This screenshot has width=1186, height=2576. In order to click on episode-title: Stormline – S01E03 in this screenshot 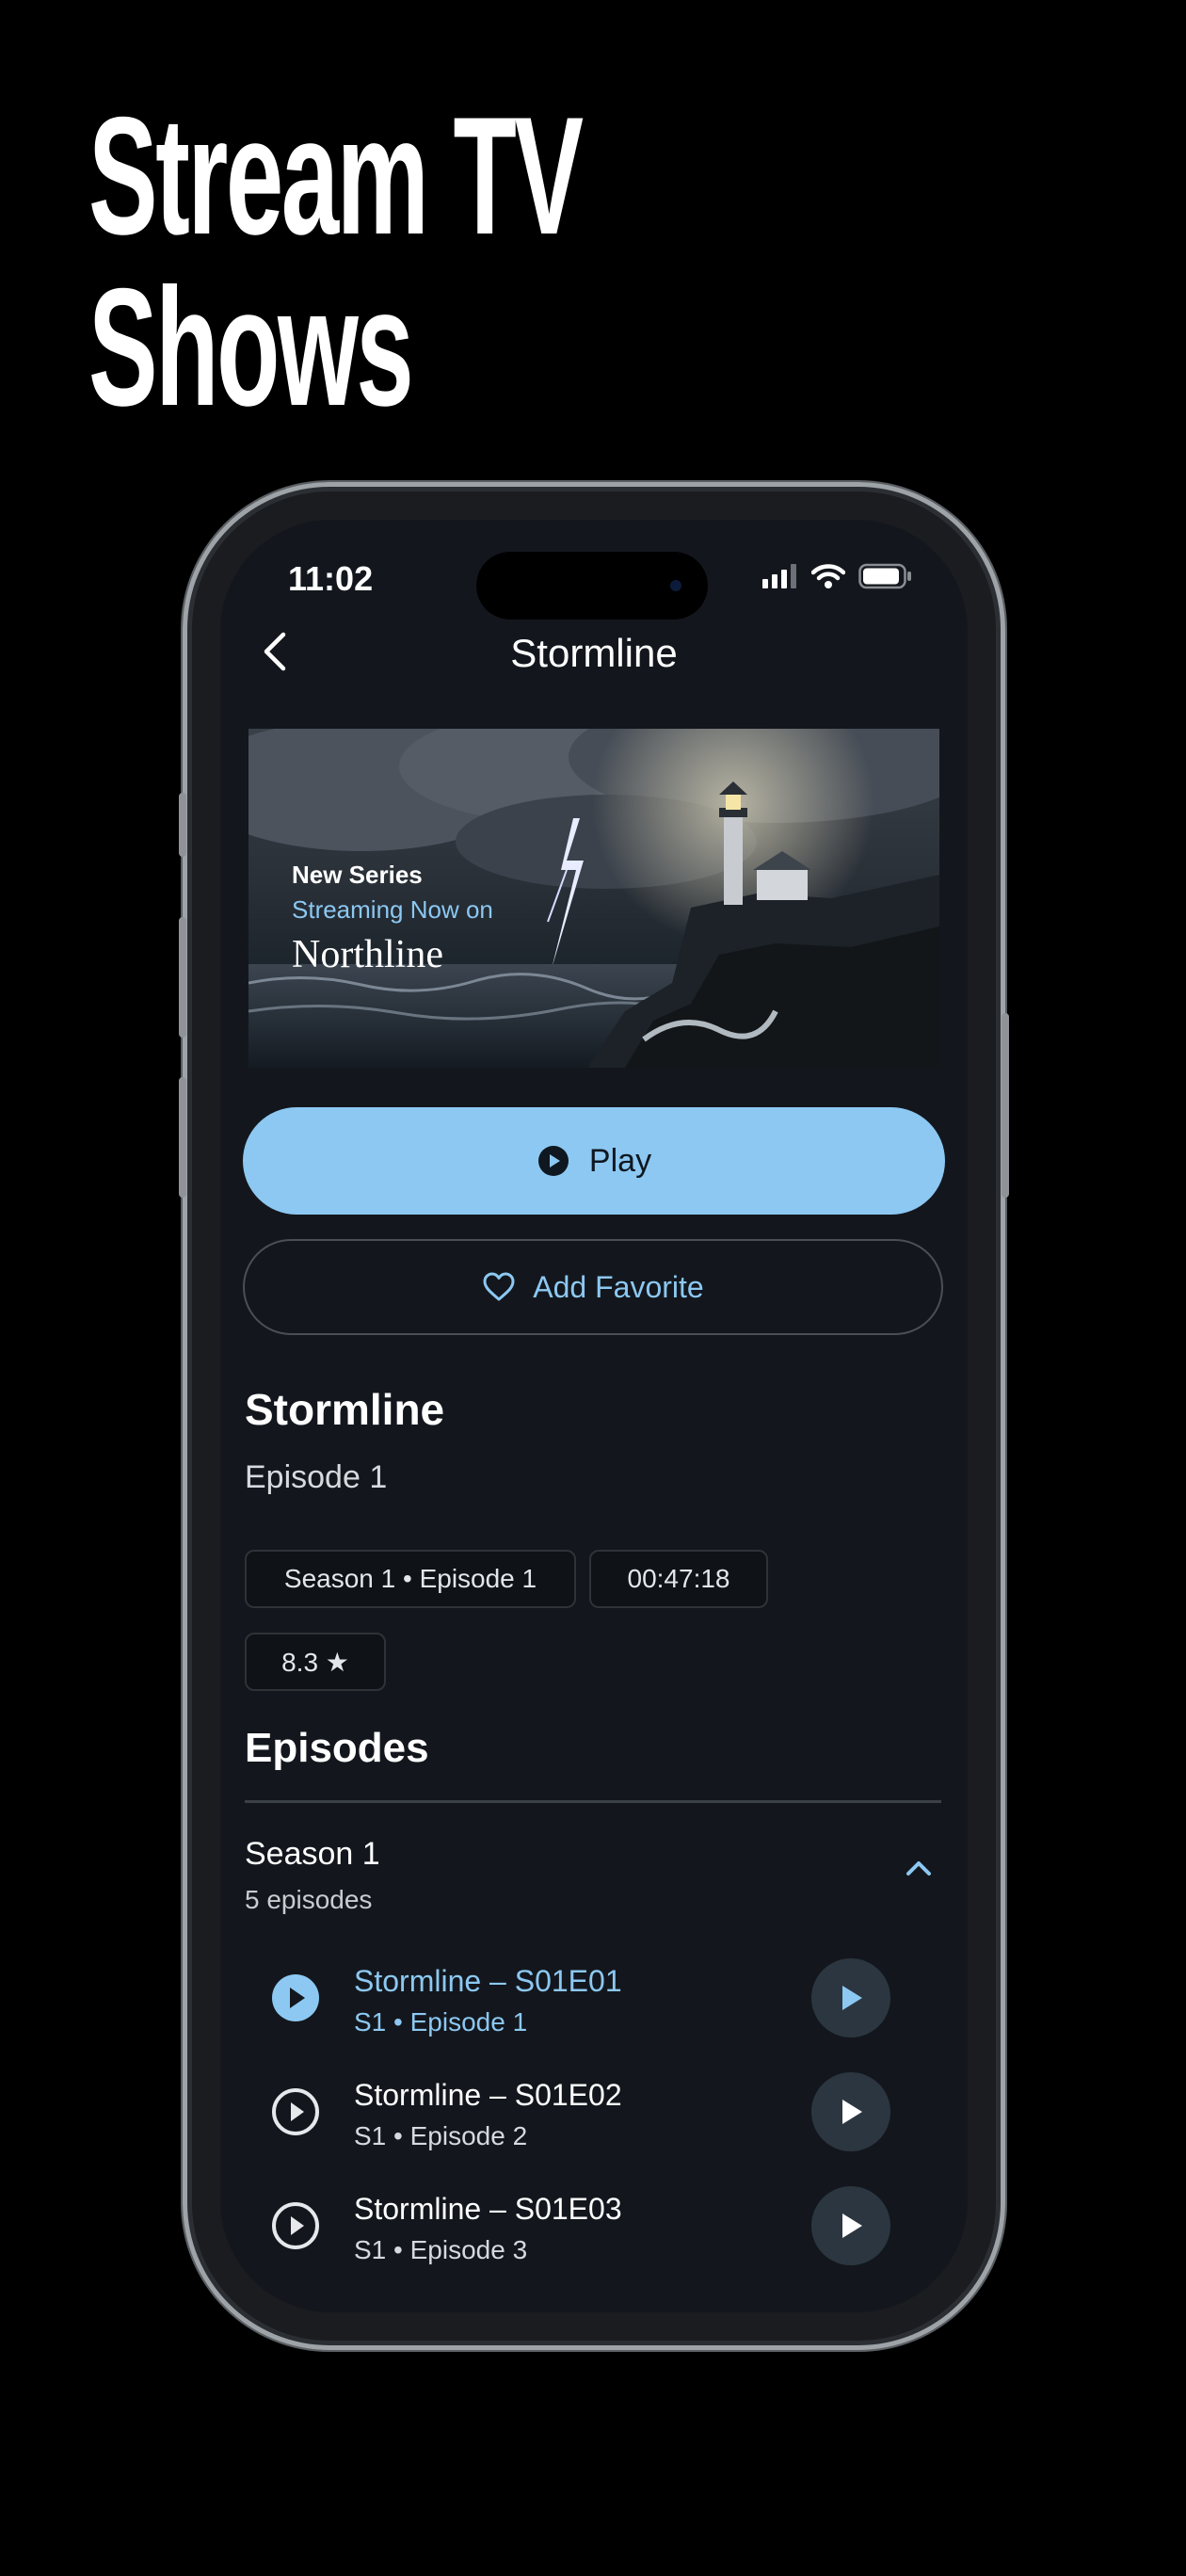, I will do `click(488, 2209)`.